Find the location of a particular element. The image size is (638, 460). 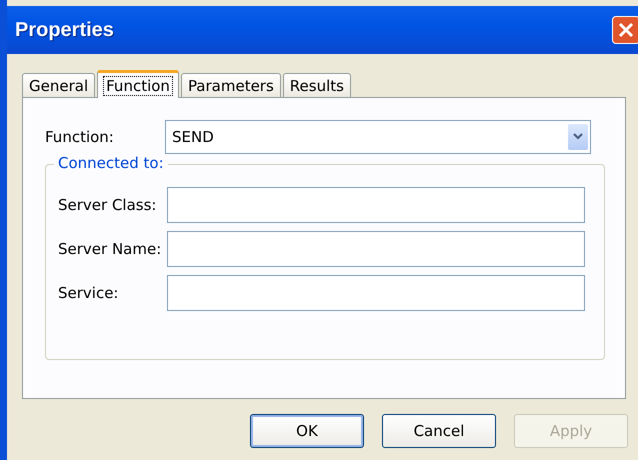

dialog-button: Cancel is located at coordinates (439, 431).